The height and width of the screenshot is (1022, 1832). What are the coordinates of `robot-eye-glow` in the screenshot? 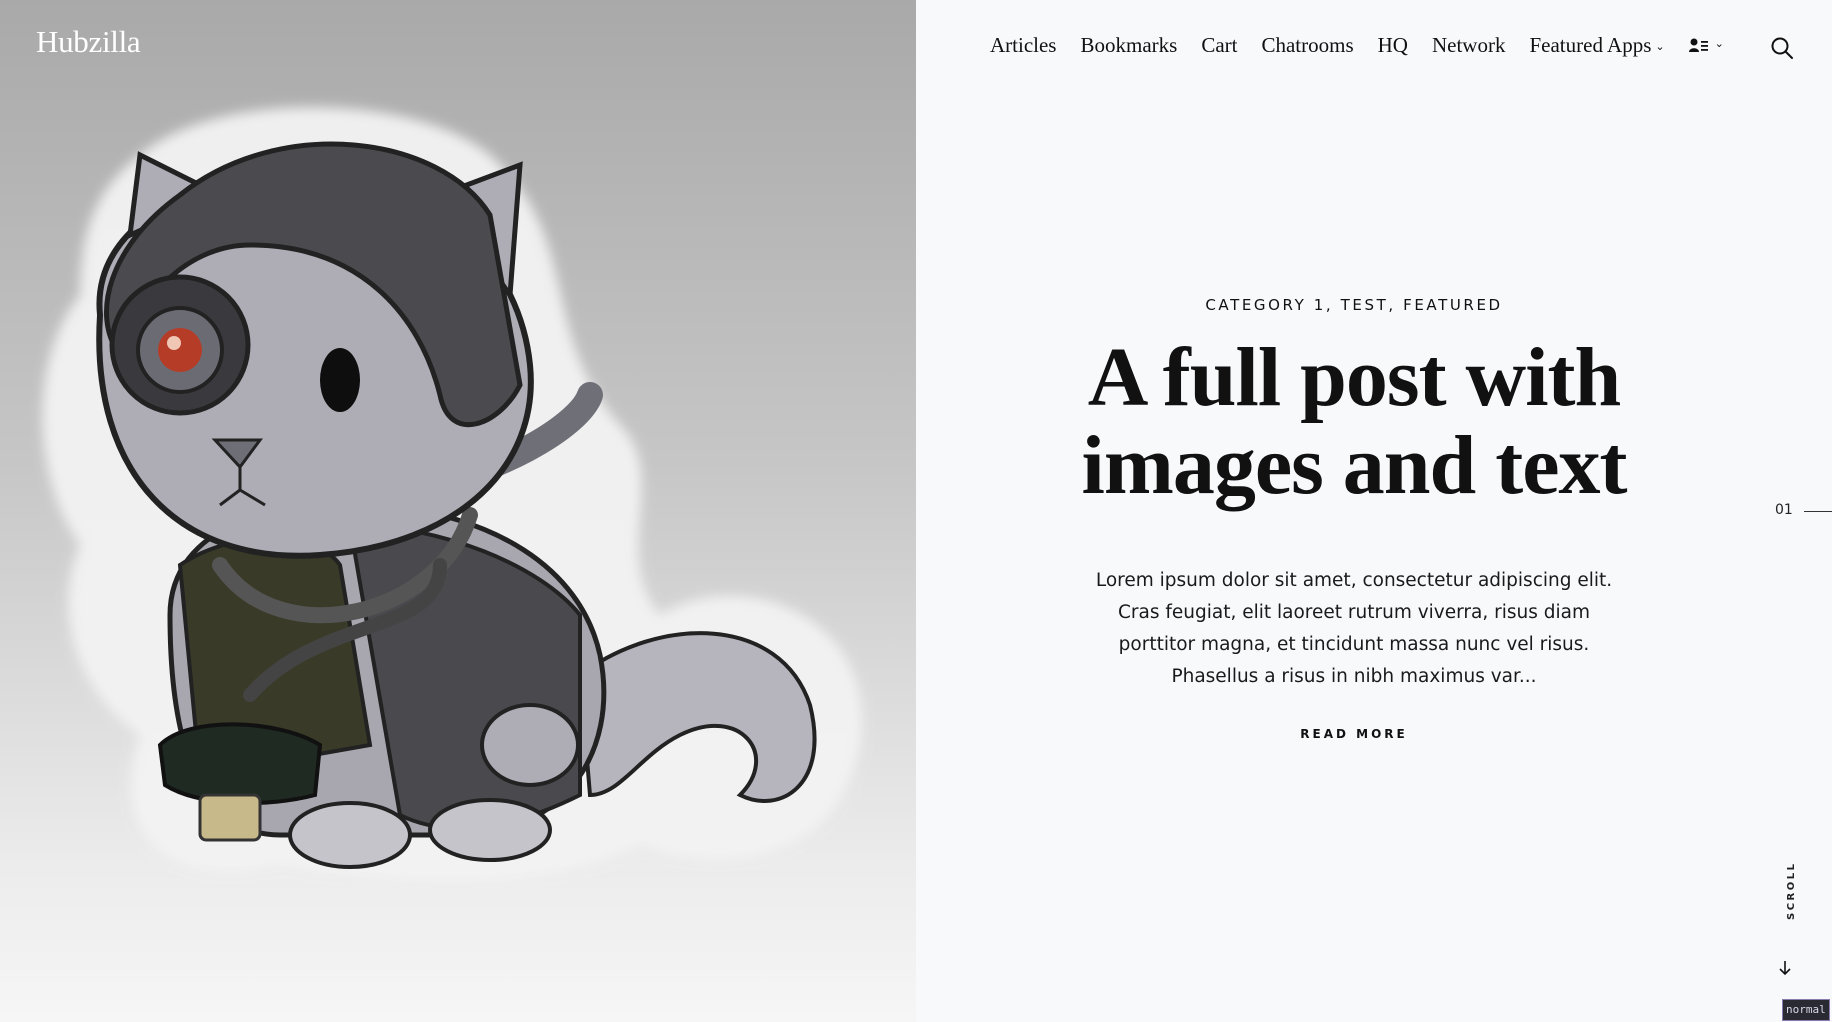 It's located at (180, 350).